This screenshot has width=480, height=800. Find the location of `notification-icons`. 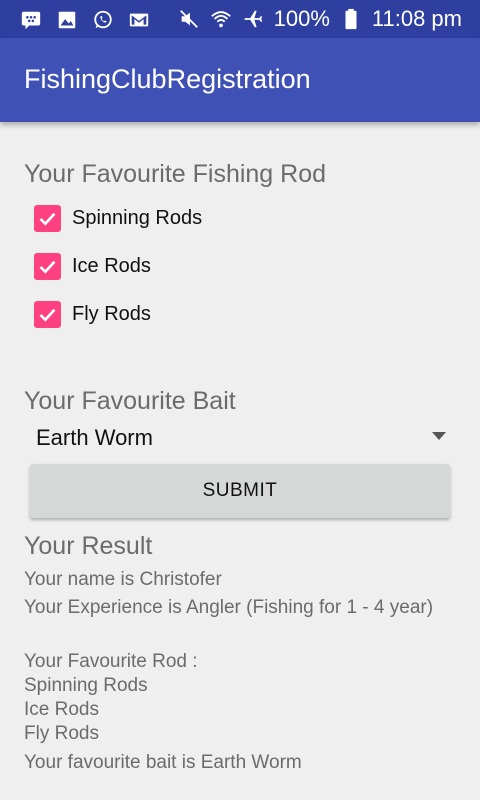

notification-icons is located at coordinates (85, 20).